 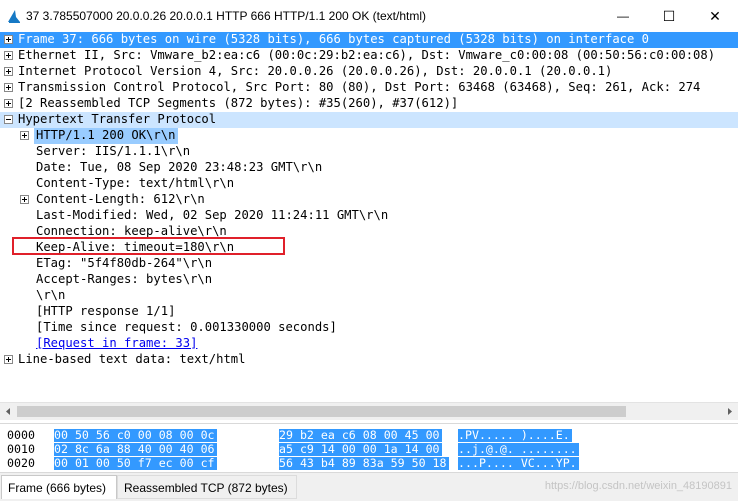 What do you see at coordinates (21, 435) in the screenshot?
I see `bytes-offset: 0000` at bounding box center [21, 435].